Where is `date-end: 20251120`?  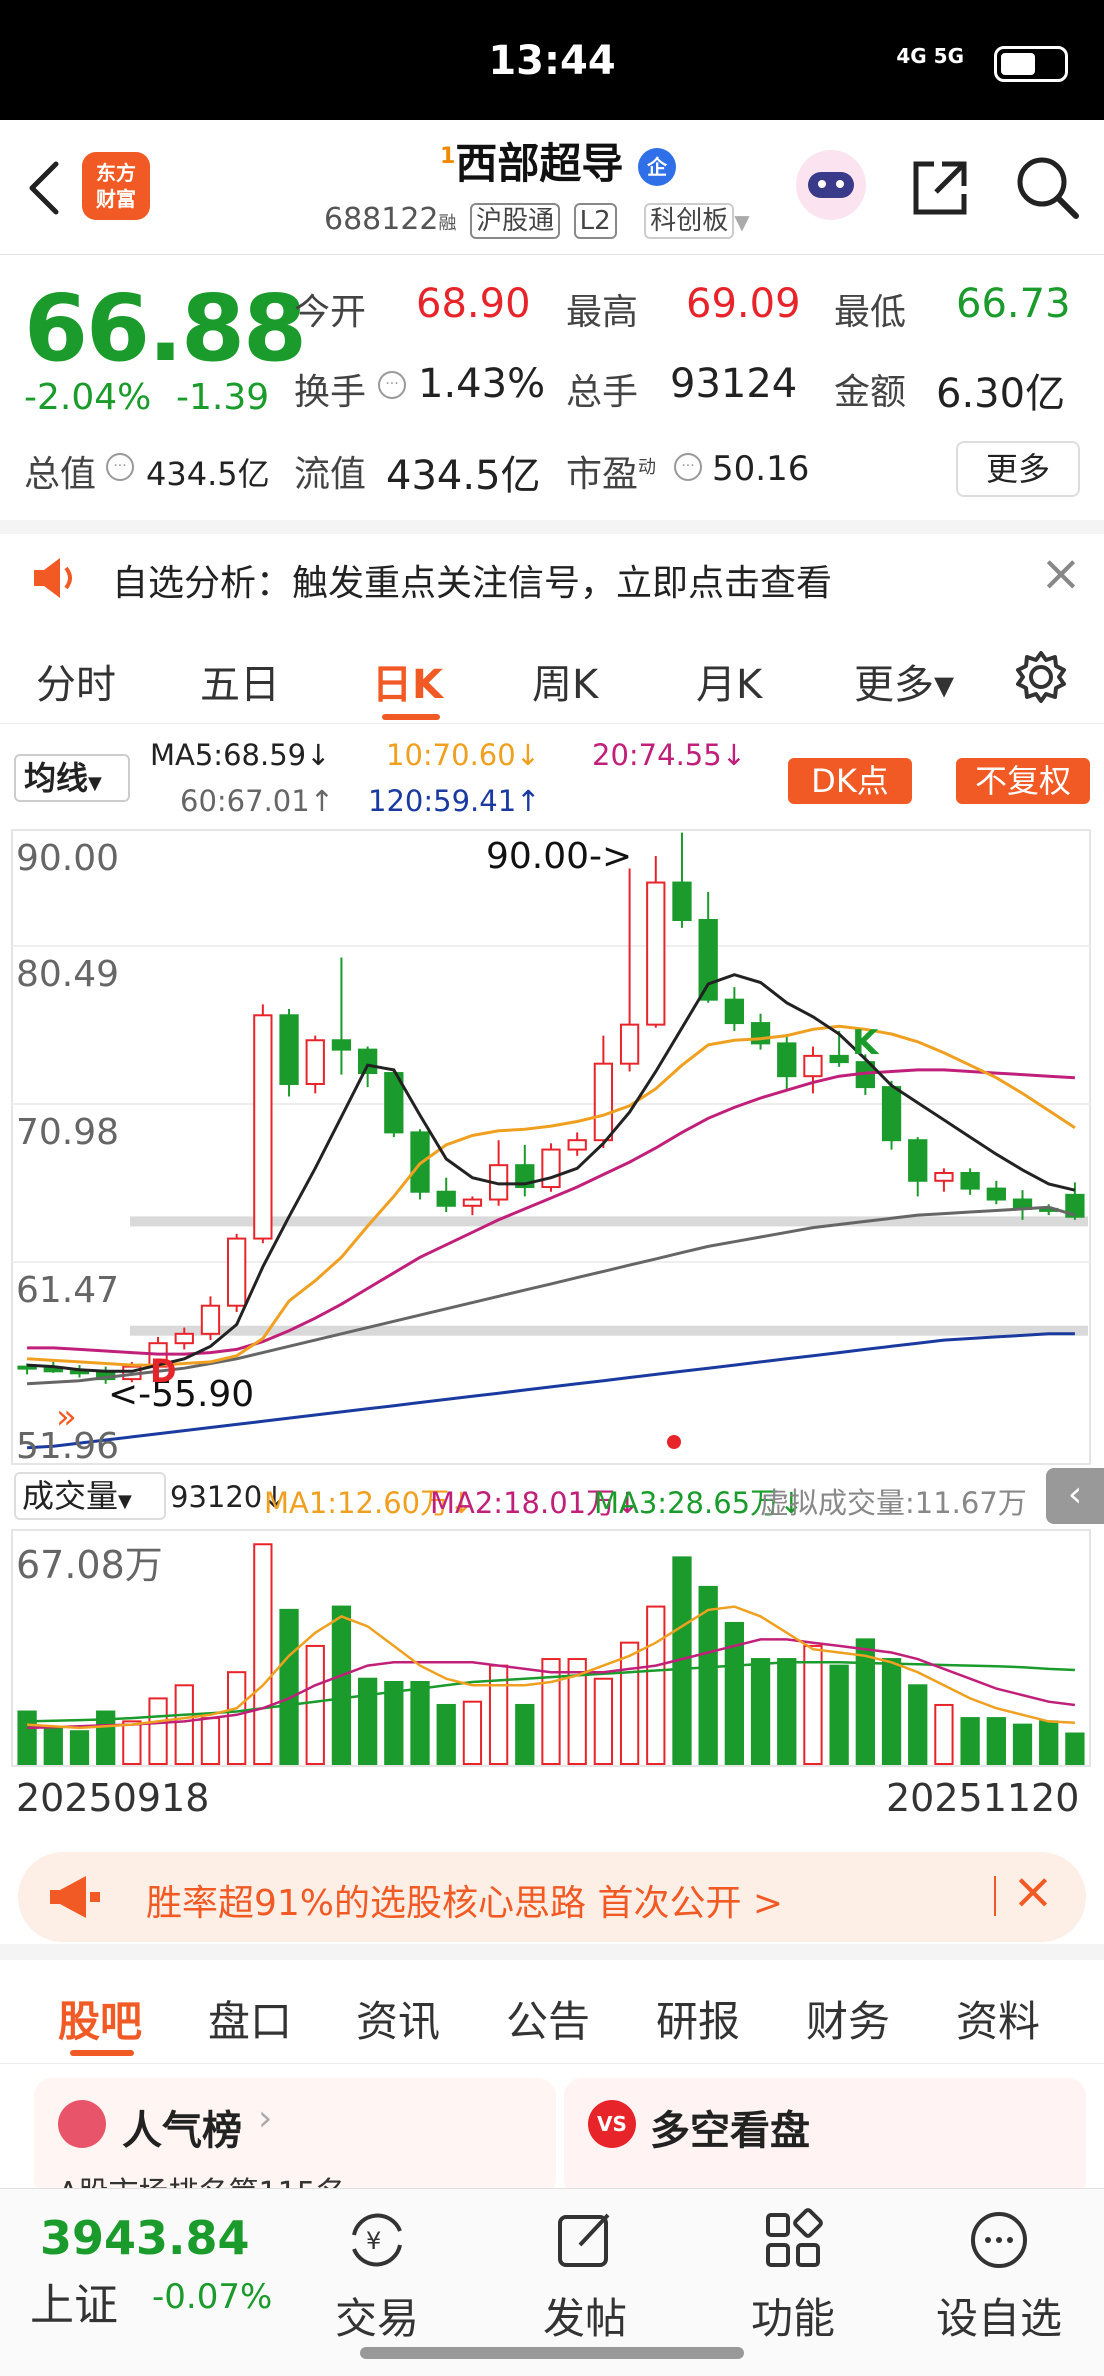 date-end: 20251120 is located at coordinates (983, 1798).